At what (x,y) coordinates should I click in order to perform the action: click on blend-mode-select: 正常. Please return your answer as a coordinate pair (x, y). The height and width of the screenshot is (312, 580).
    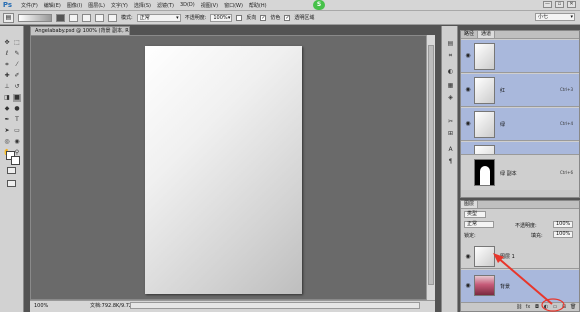
    Looking at the image, I should click on (479, 224).